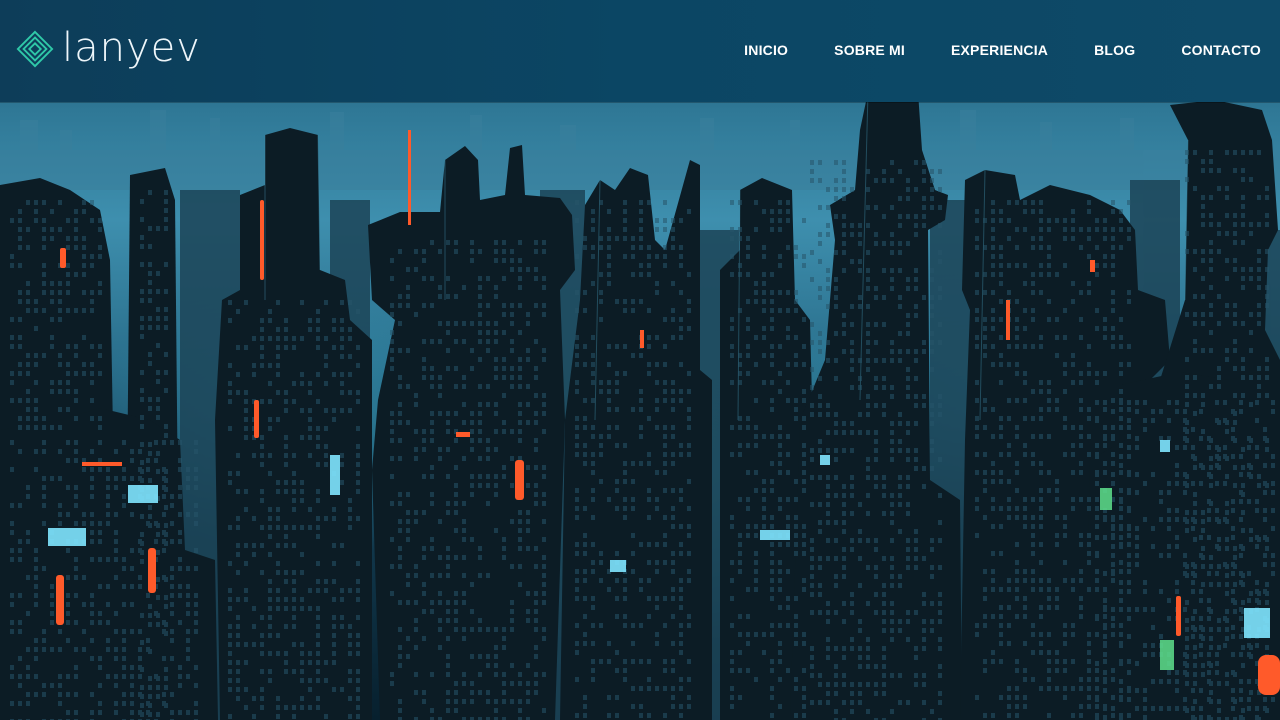  I want to click on nav-blog: BLOG, so click(1114, 50).